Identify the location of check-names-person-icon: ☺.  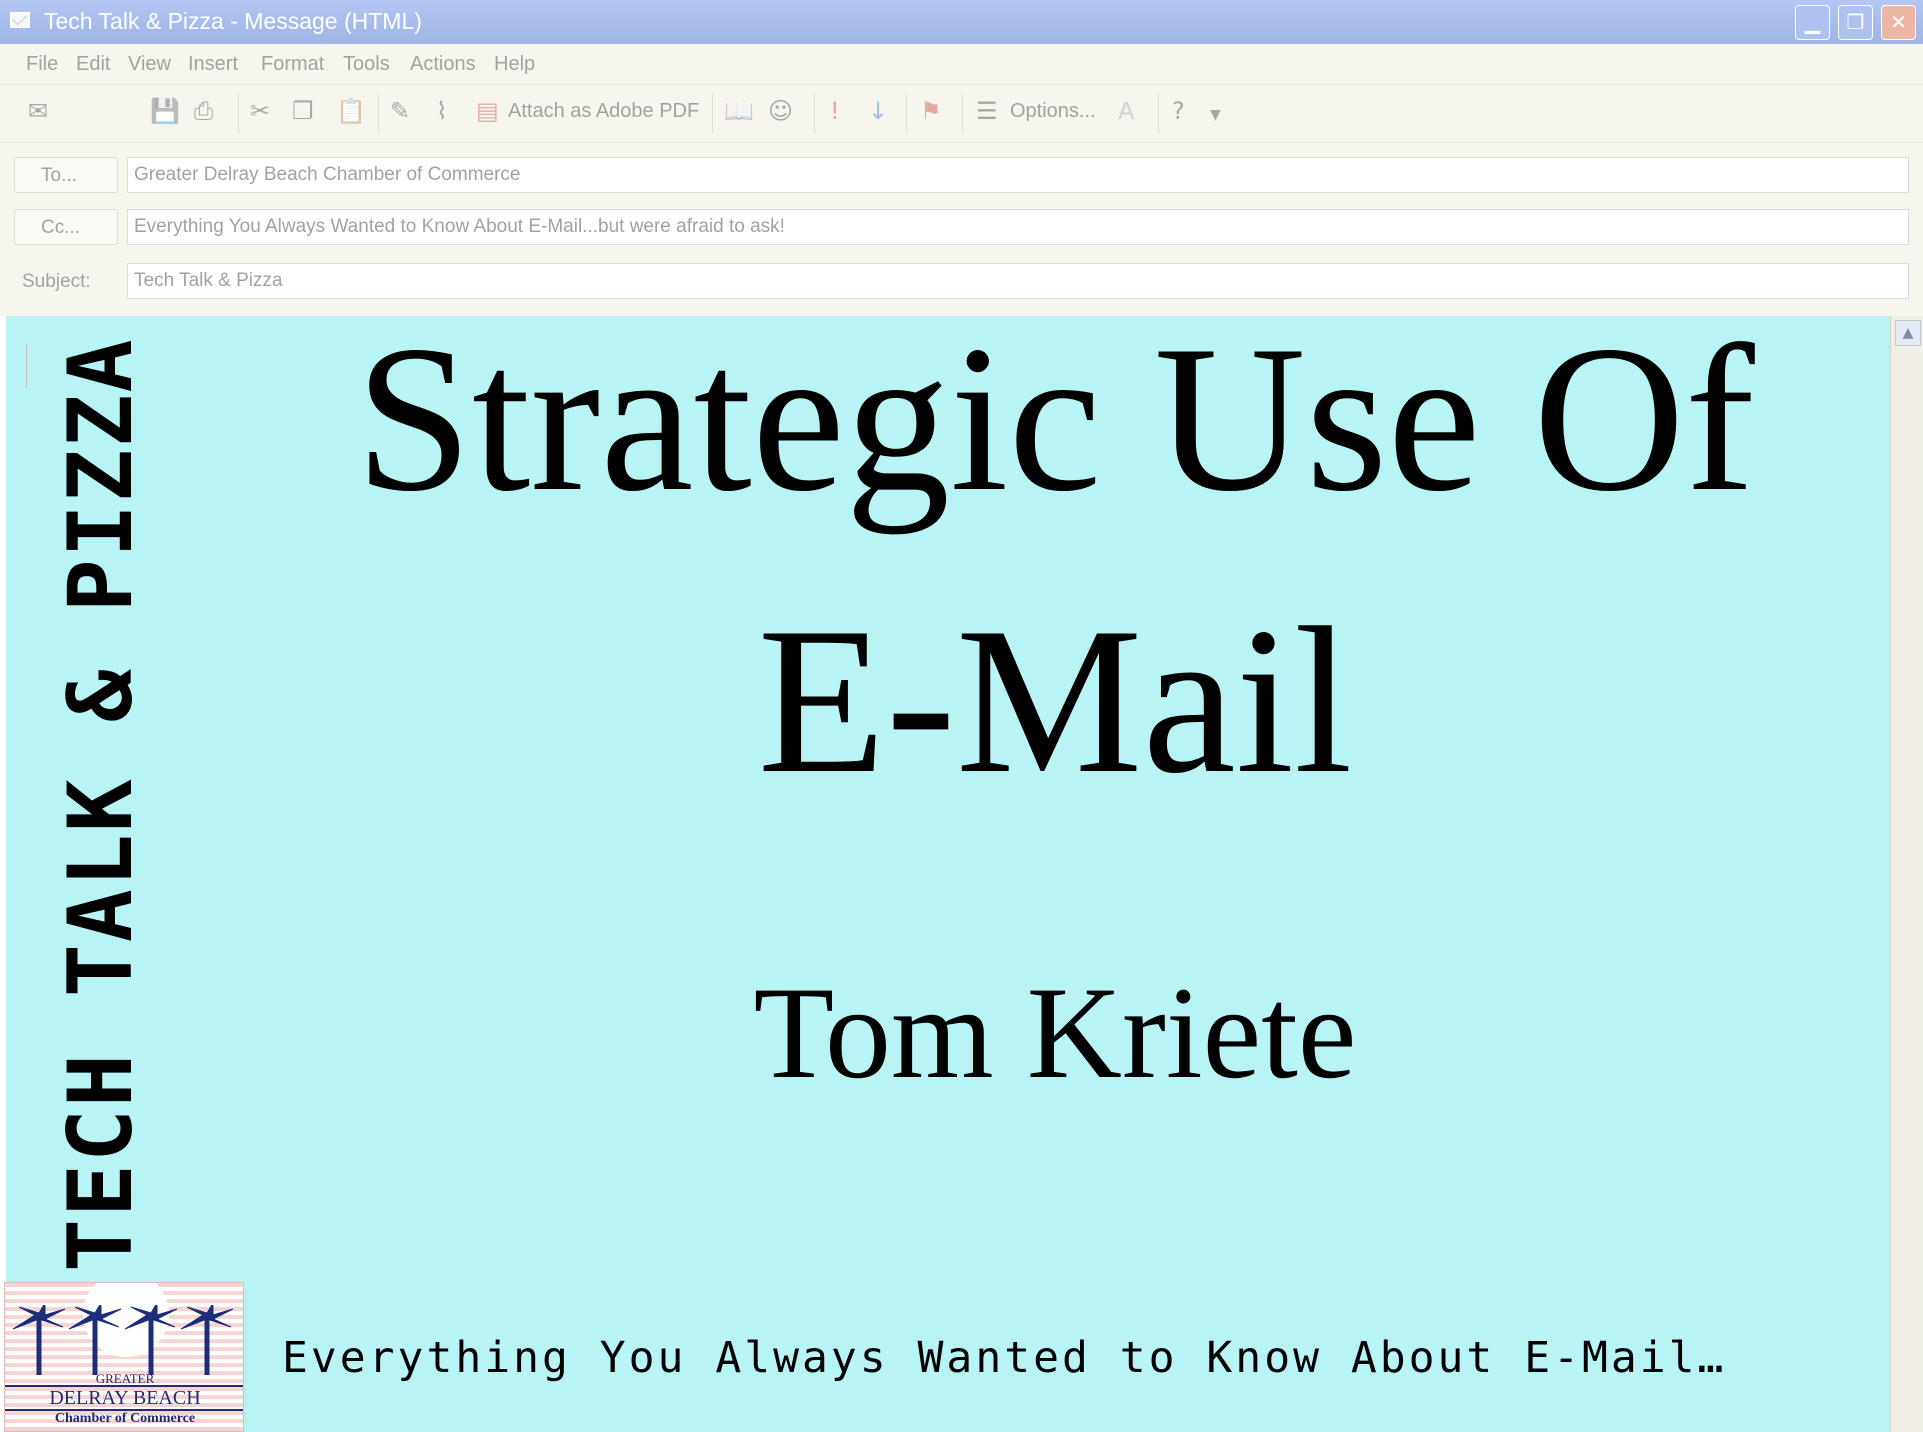
(780, 111).